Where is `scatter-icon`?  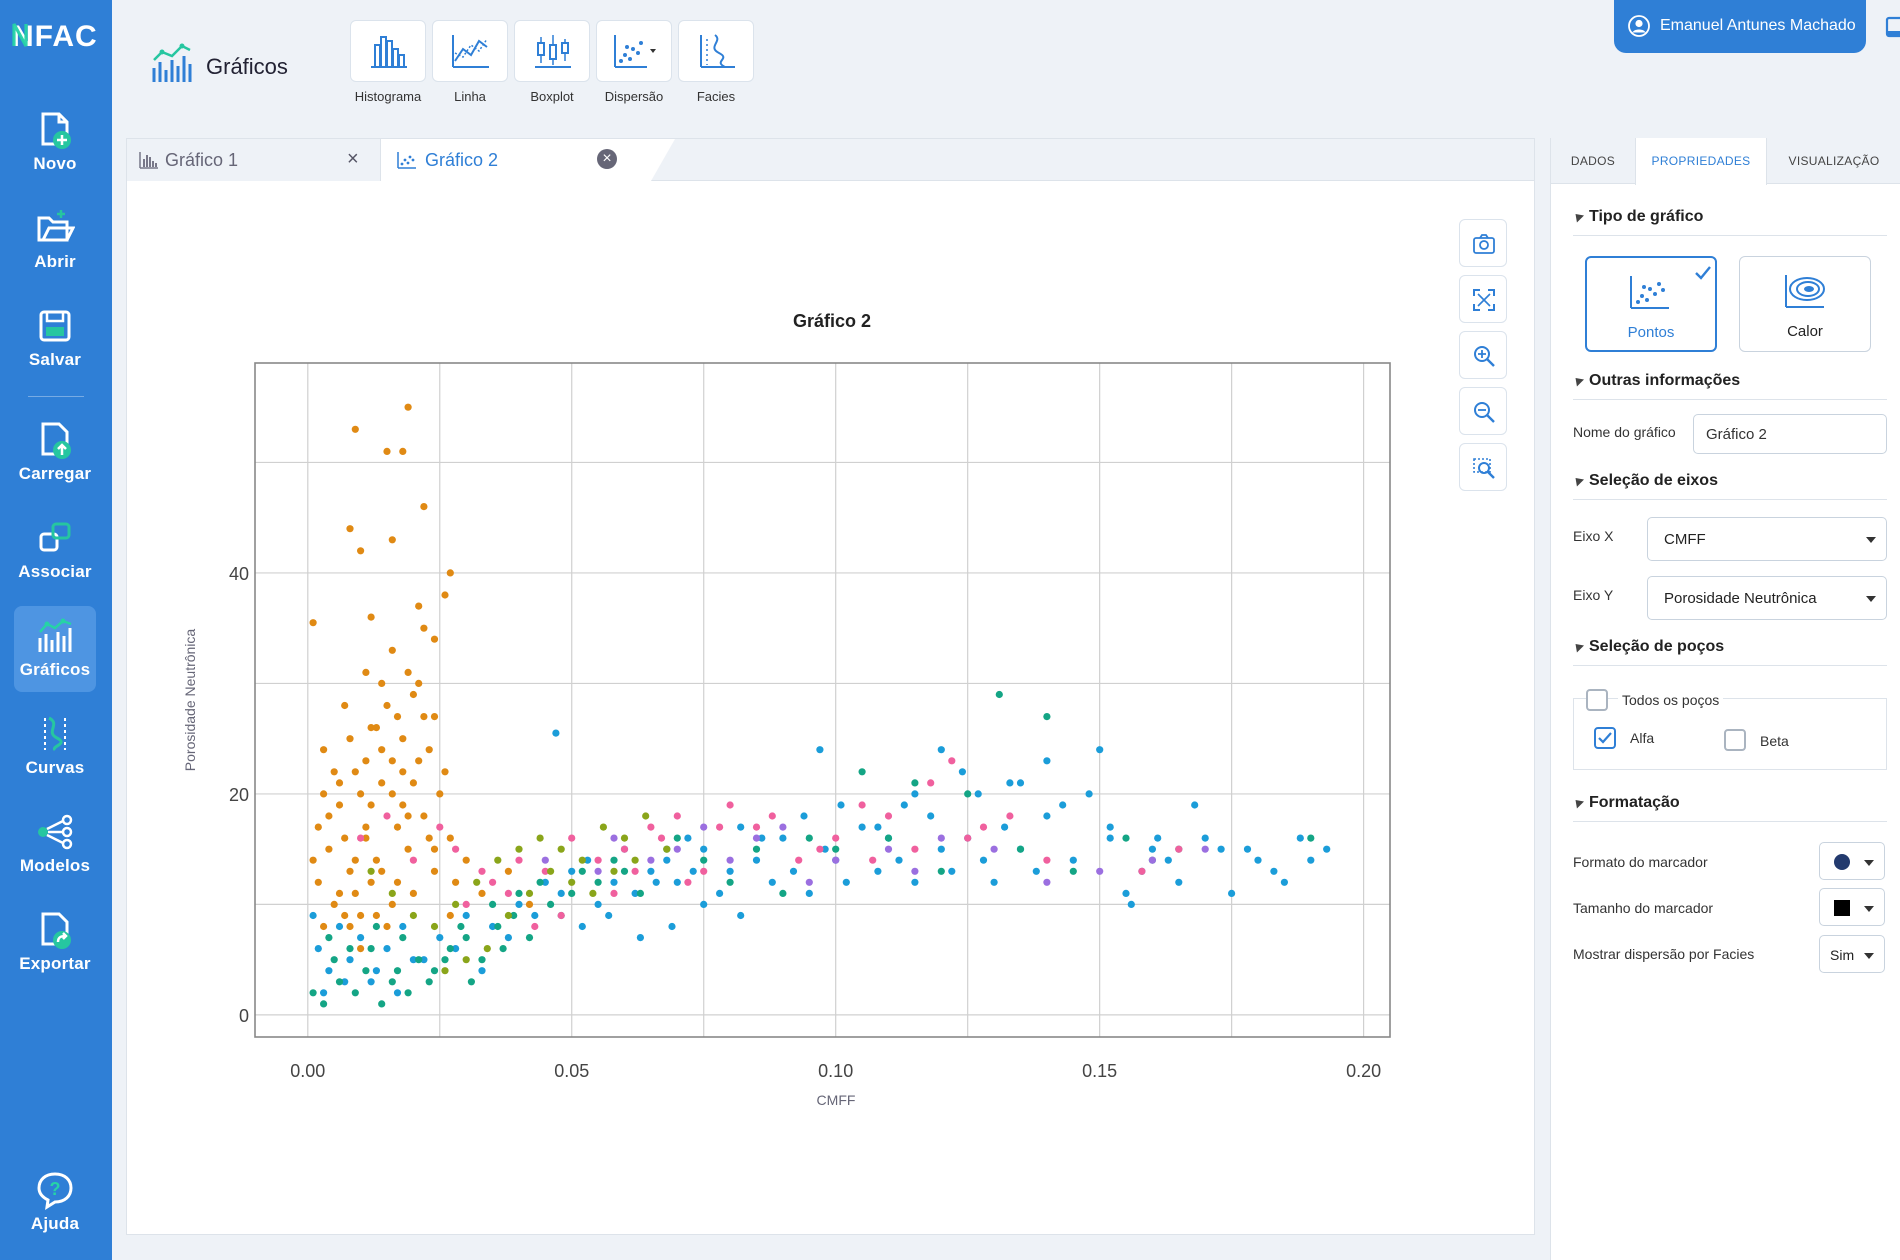
scatter-icon is located at coordinates (1649, 292).